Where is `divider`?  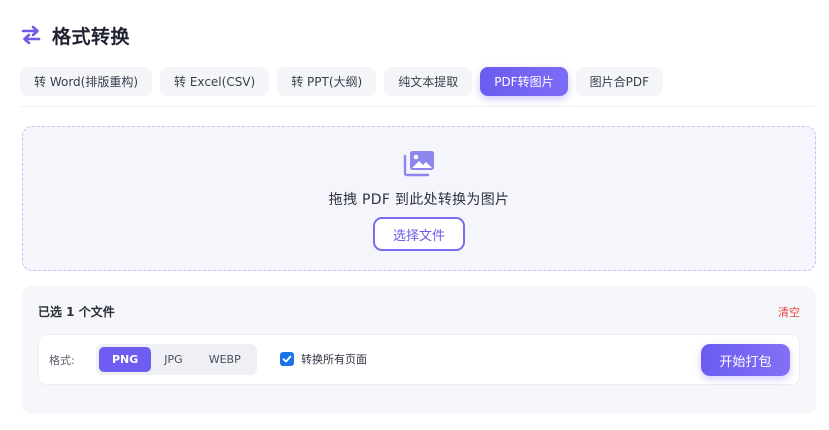 divider is located at coordinates (417, 106).